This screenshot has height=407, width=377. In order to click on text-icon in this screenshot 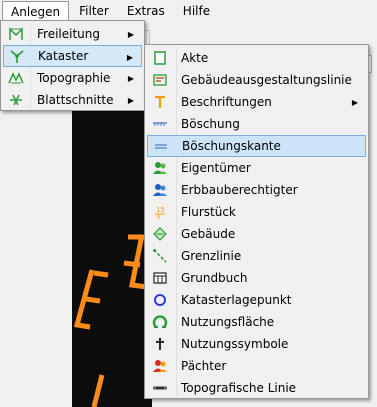, I will do `click(160, 102)`.